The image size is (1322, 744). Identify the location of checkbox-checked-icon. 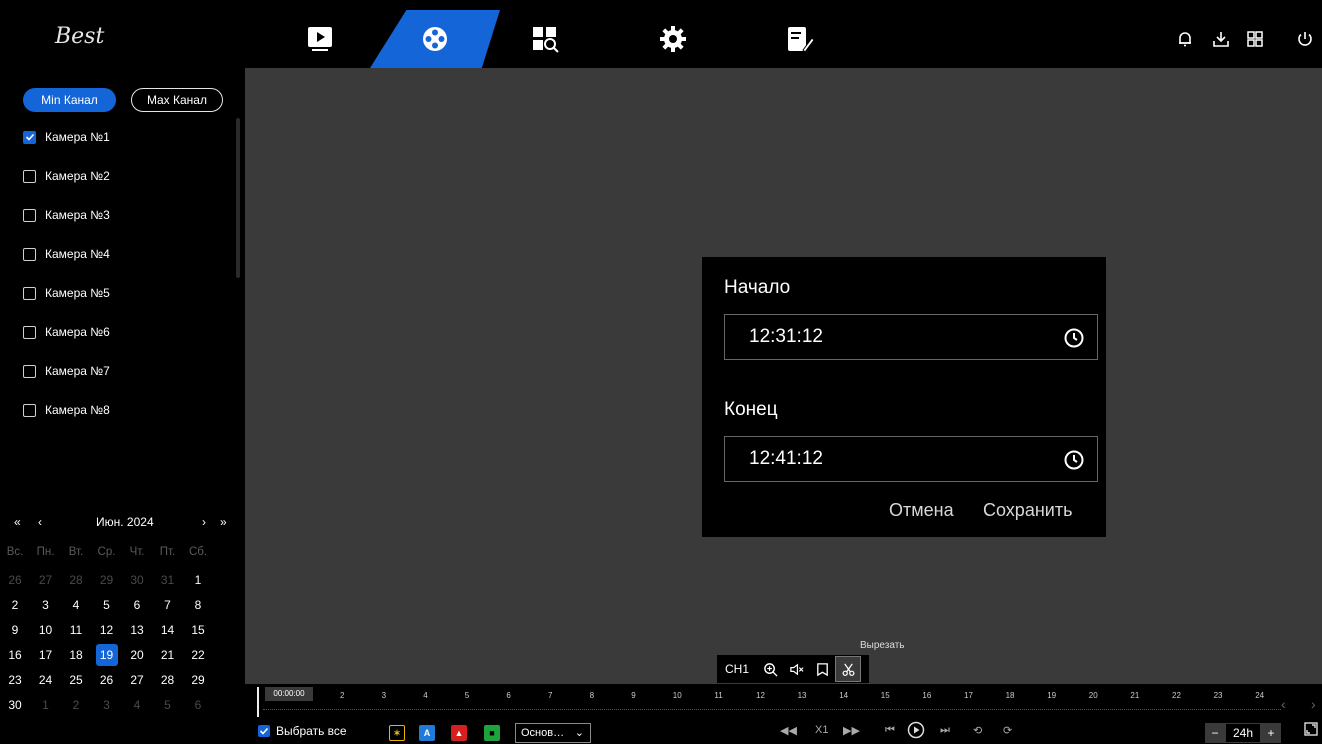
(29, 137).